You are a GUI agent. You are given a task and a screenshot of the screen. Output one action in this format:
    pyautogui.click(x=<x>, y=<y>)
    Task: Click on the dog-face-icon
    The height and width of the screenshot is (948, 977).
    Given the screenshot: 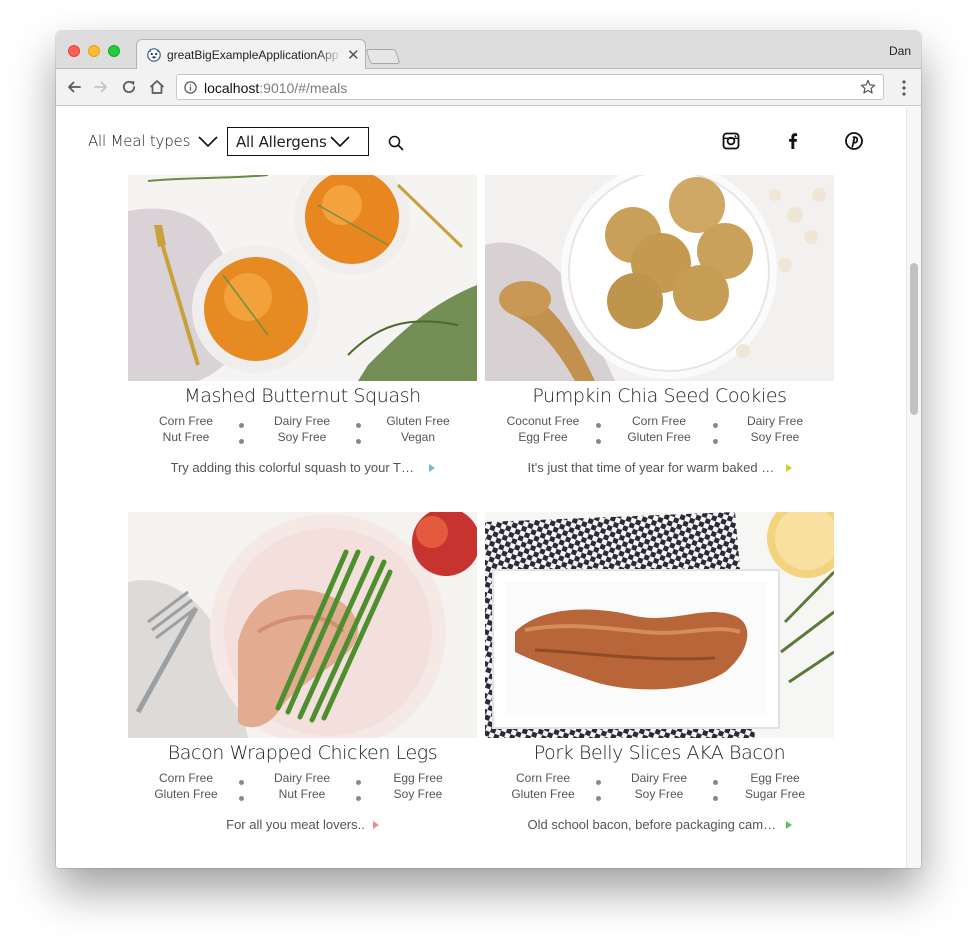 What is the action you would take?
    pyautogui.click(x=154, y=55)
    